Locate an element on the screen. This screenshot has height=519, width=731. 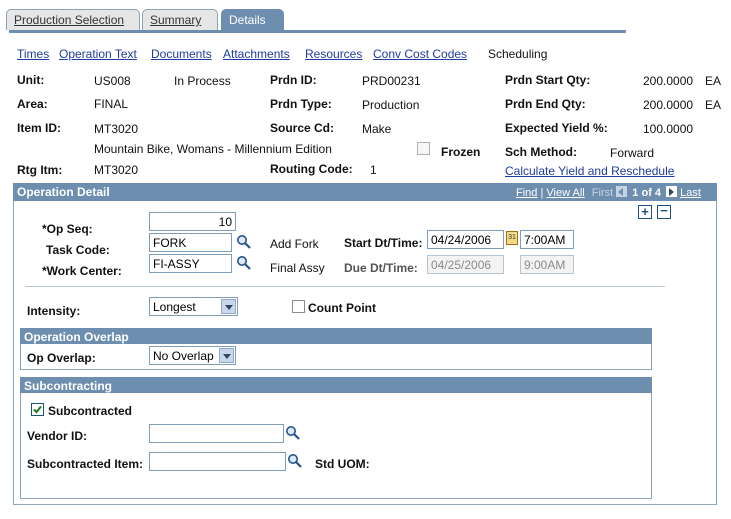
op-overlap-select: No Overlap is located at coordinates (192, 355).